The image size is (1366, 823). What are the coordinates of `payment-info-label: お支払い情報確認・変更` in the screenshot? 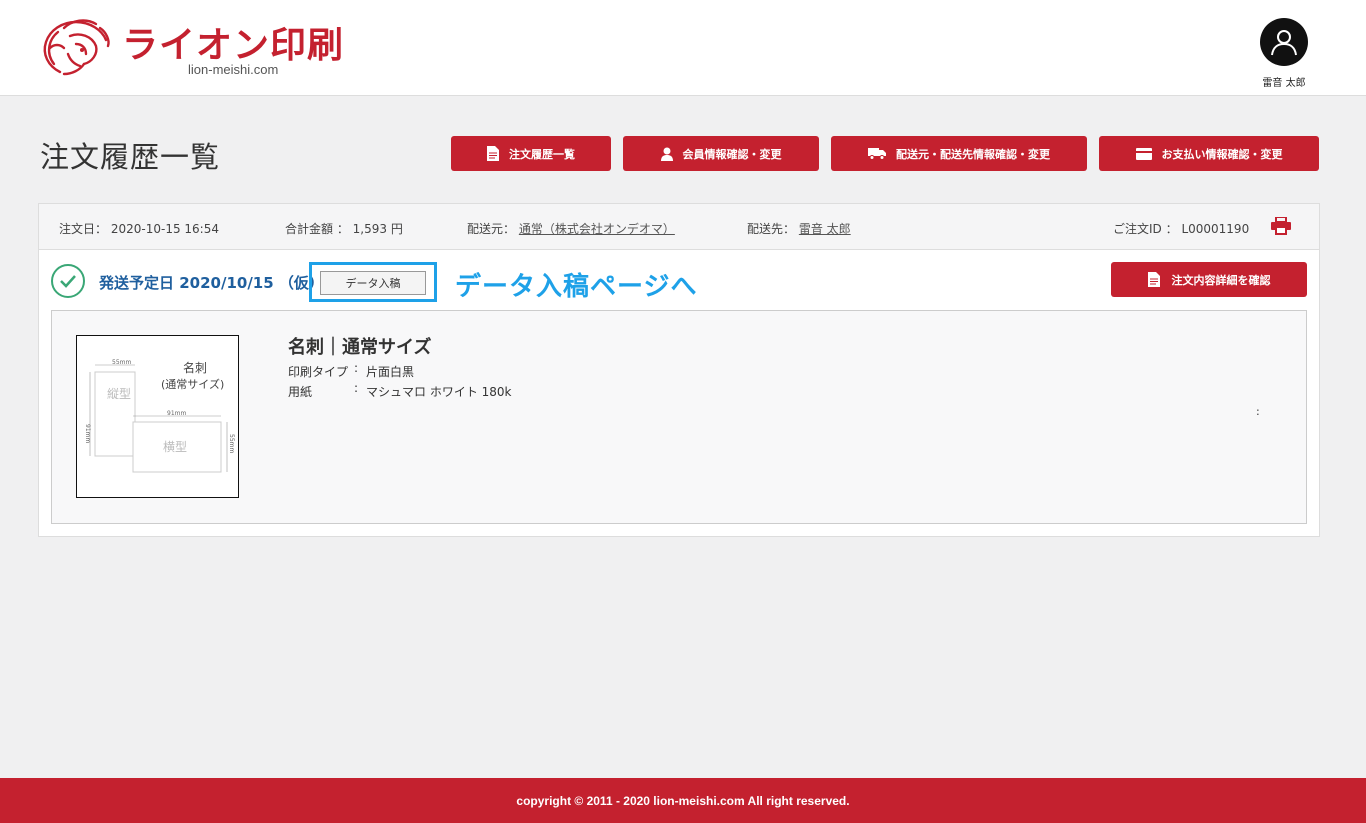 It's located at (1222, 154).